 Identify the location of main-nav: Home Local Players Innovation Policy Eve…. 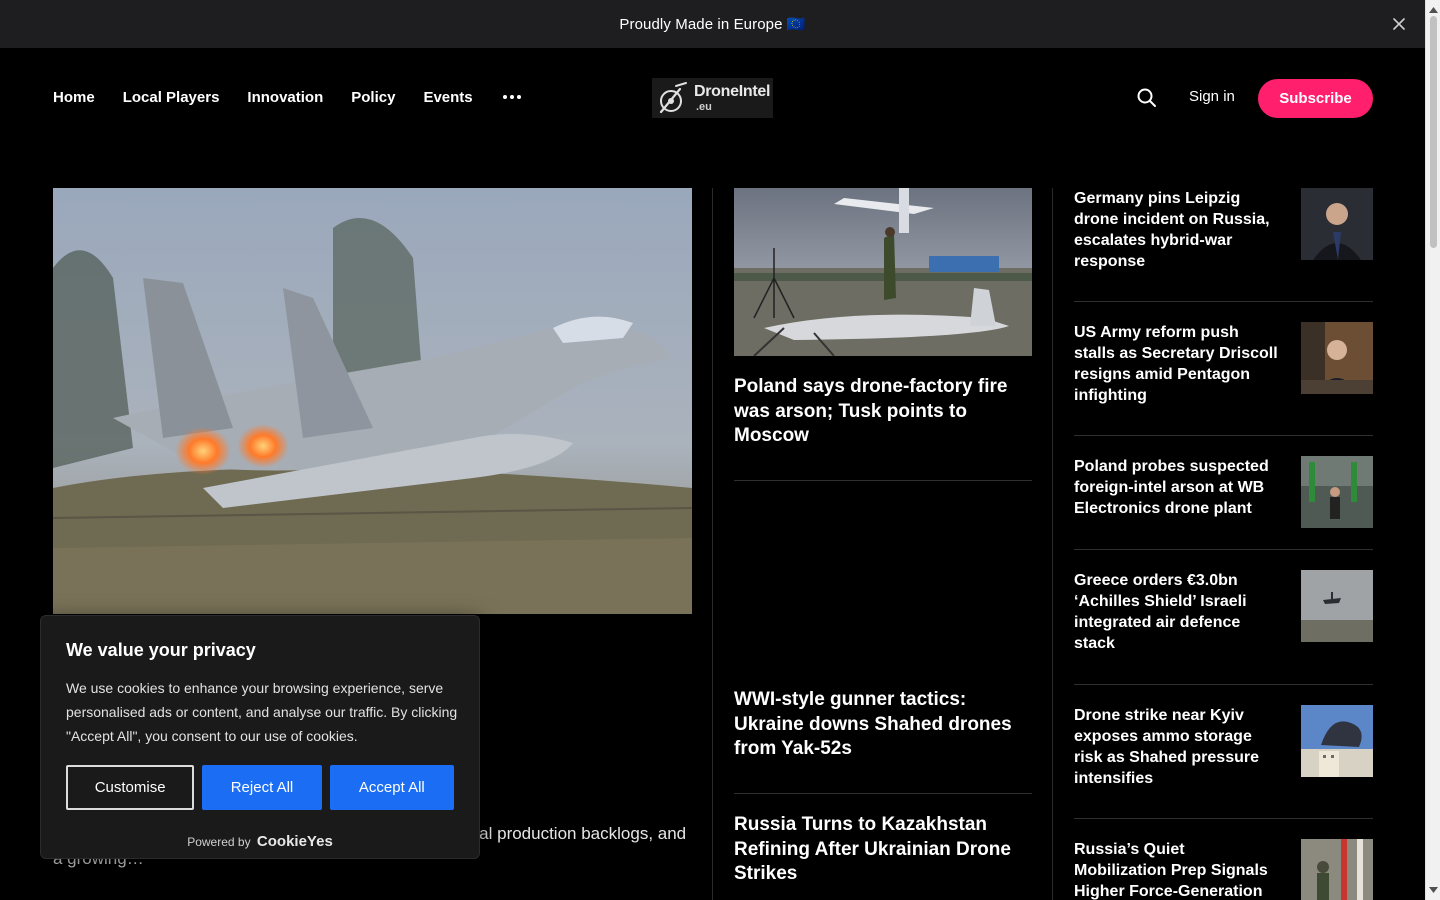
(288, 97).